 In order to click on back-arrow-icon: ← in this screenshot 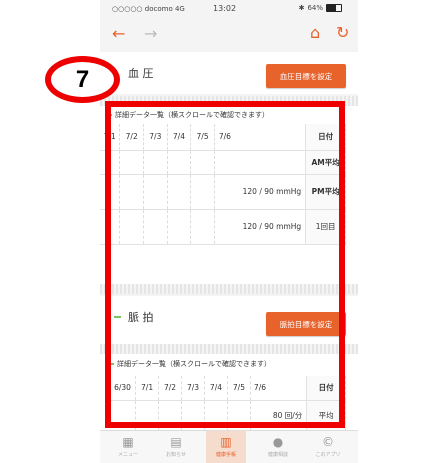, I will do `click(118, 34)`.